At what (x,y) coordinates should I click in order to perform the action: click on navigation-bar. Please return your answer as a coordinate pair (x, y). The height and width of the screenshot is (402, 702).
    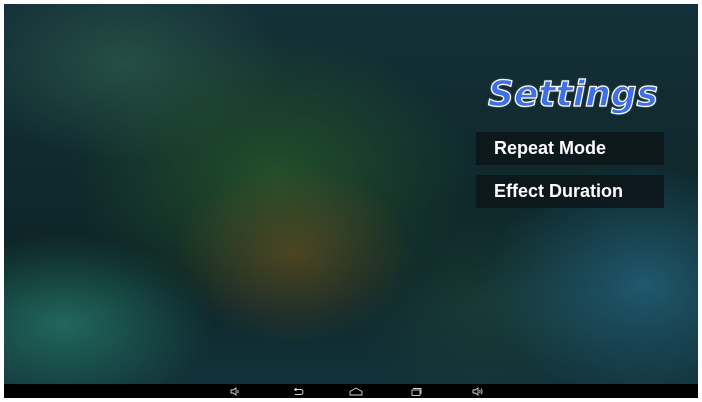
    Looking at the image, I should click on (351, 391).